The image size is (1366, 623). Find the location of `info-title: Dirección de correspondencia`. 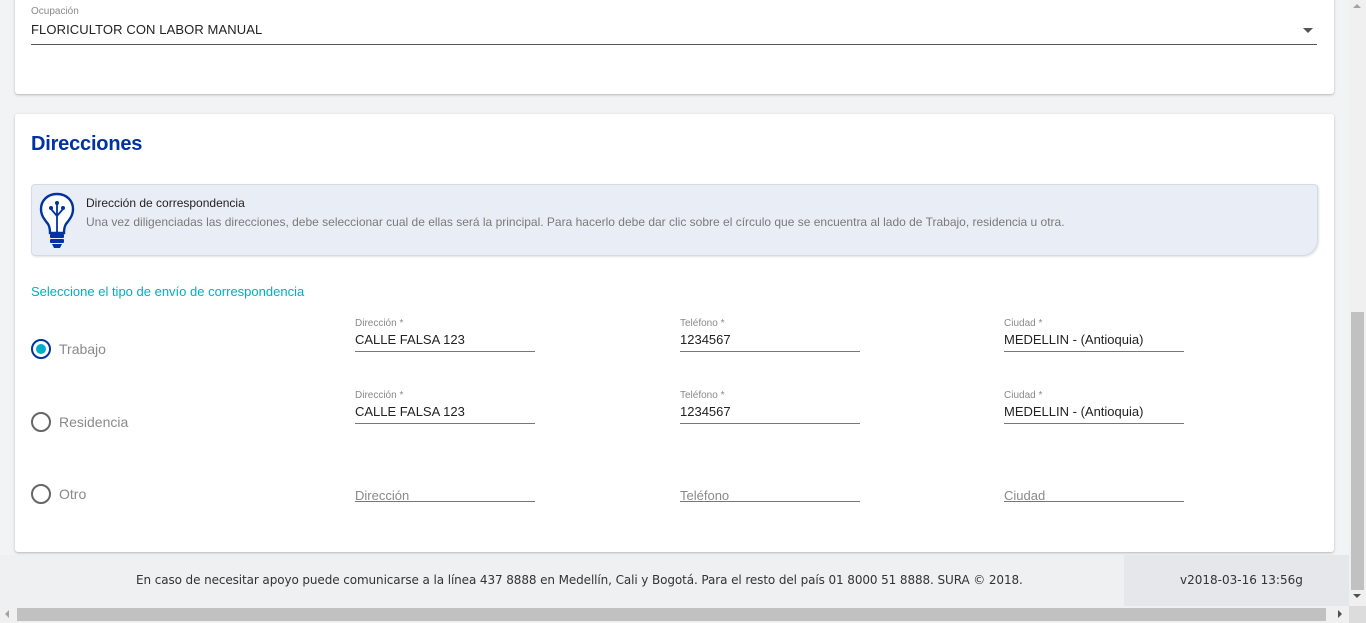

info-title: Dirección de correspondencia is located at coordinates (165, 203).